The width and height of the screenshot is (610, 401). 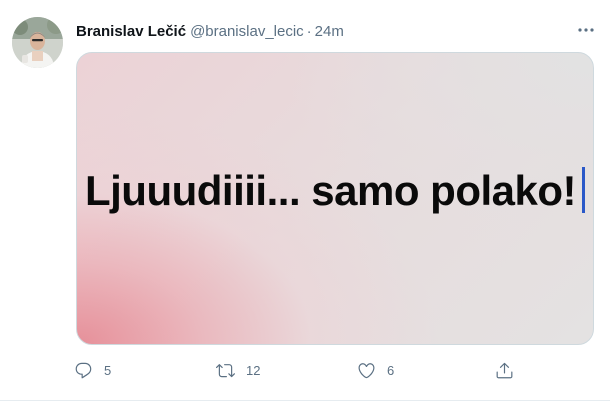 I want to click on avatar-image, so click(x=37, y=42).